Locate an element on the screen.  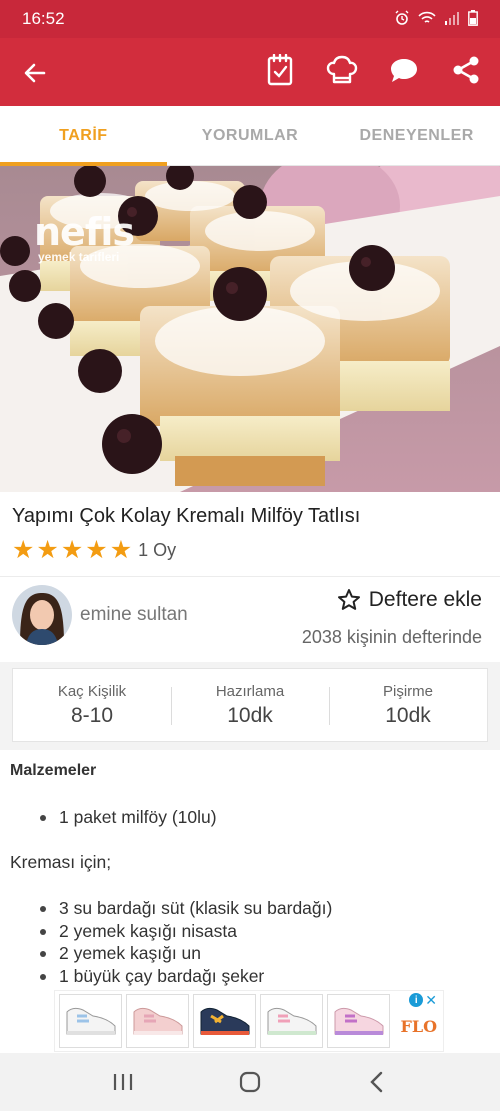
ad-icons: i ✕ is located at coordinates (417, 1000).